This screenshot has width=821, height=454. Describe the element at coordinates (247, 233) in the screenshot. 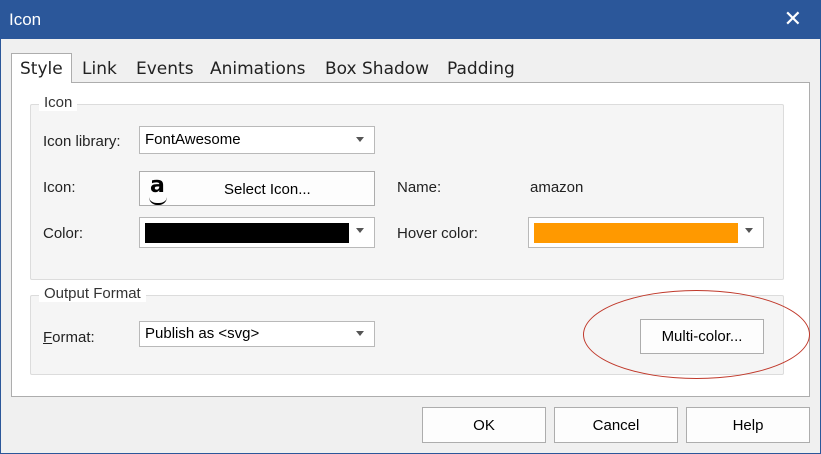

I see `color-swatch` at that location.